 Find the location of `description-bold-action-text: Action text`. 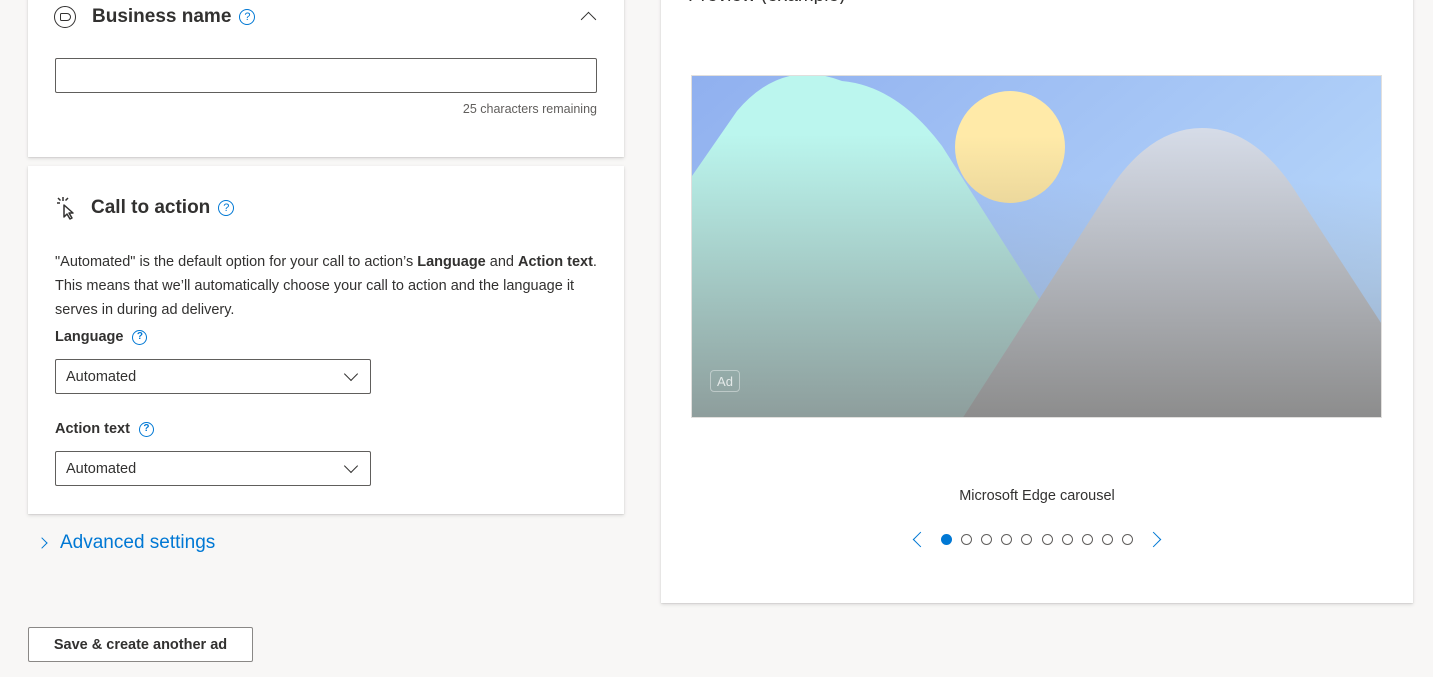

description-bold-action-text: Action text is located at coordinates (555, 262).